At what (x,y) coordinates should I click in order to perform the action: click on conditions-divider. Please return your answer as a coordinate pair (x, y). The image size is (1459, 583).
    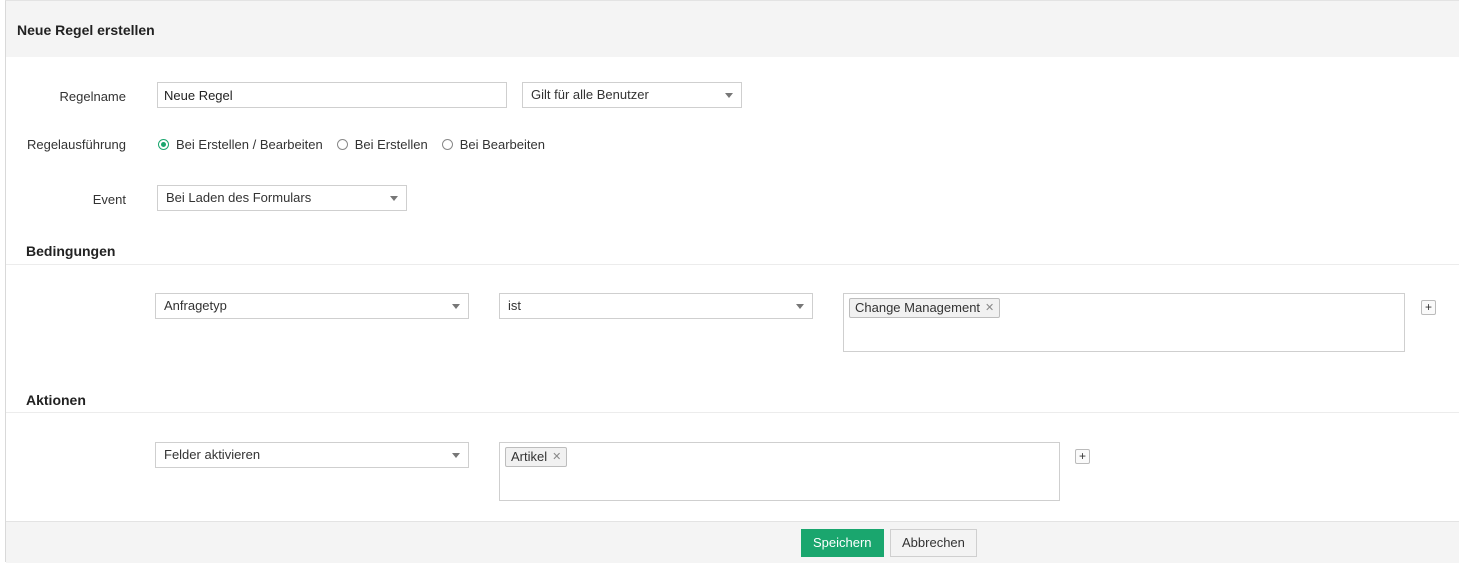
    Looking at the image, I should click on (732, 264).